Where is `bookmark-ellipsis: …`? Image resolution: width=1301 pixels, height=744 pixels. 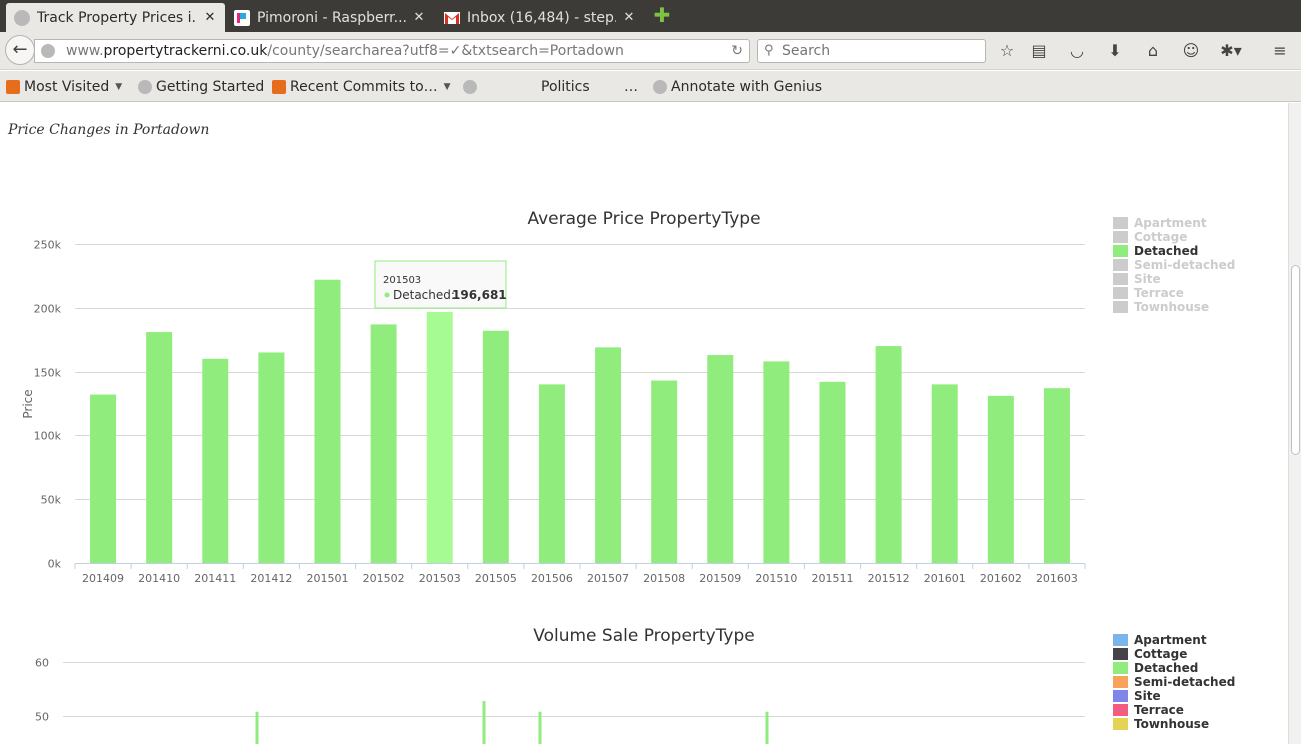 bookmark-ellipsis: … is located at coordinates (631, 87).